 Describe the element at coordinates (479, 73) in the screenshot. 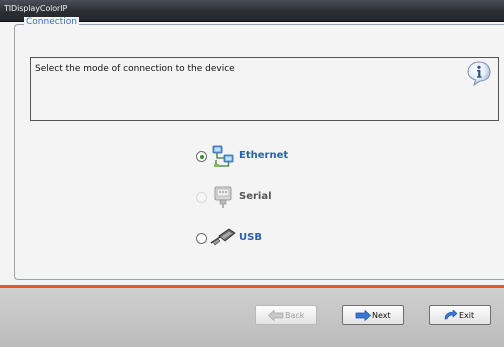

I see `info-icon` at that location.